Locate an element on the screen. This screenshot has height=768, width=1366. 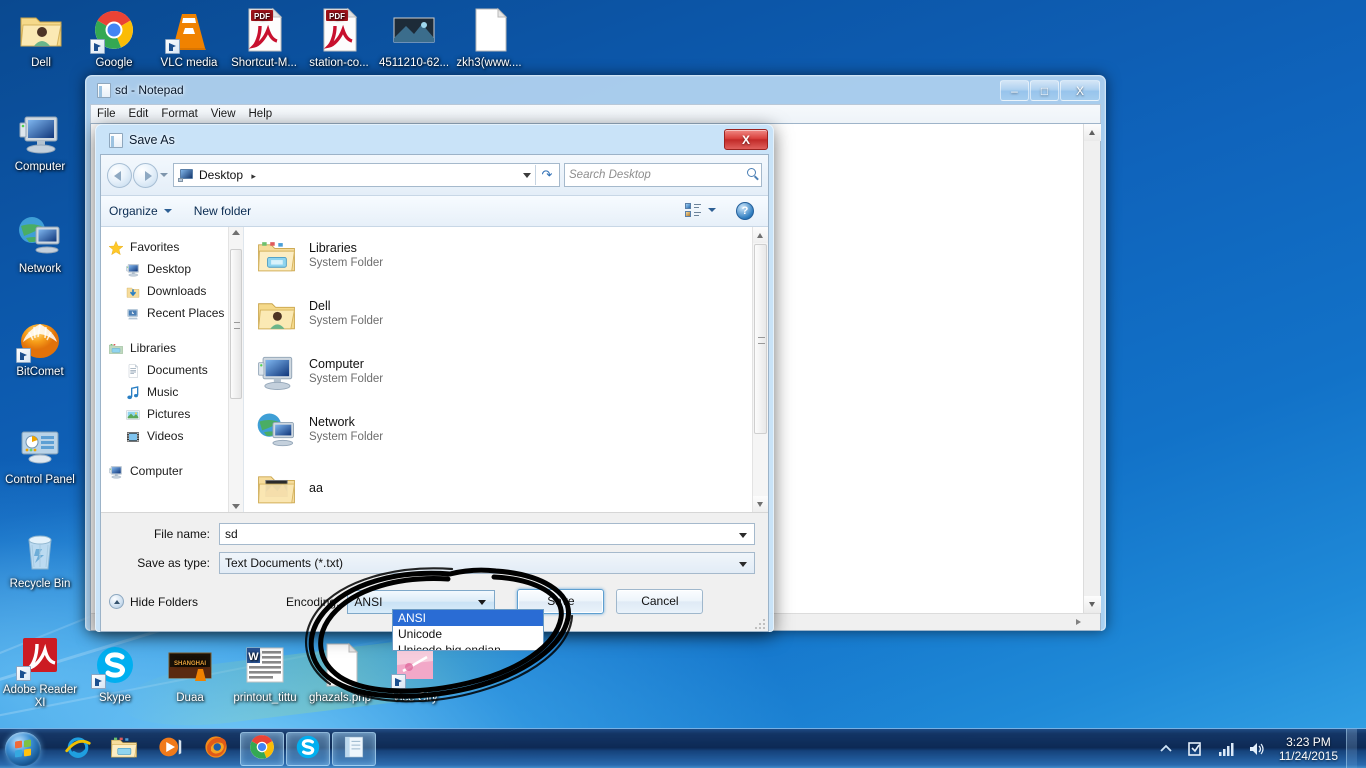
nav-item-desktop: Desktop is located at coordinates (175, 269).